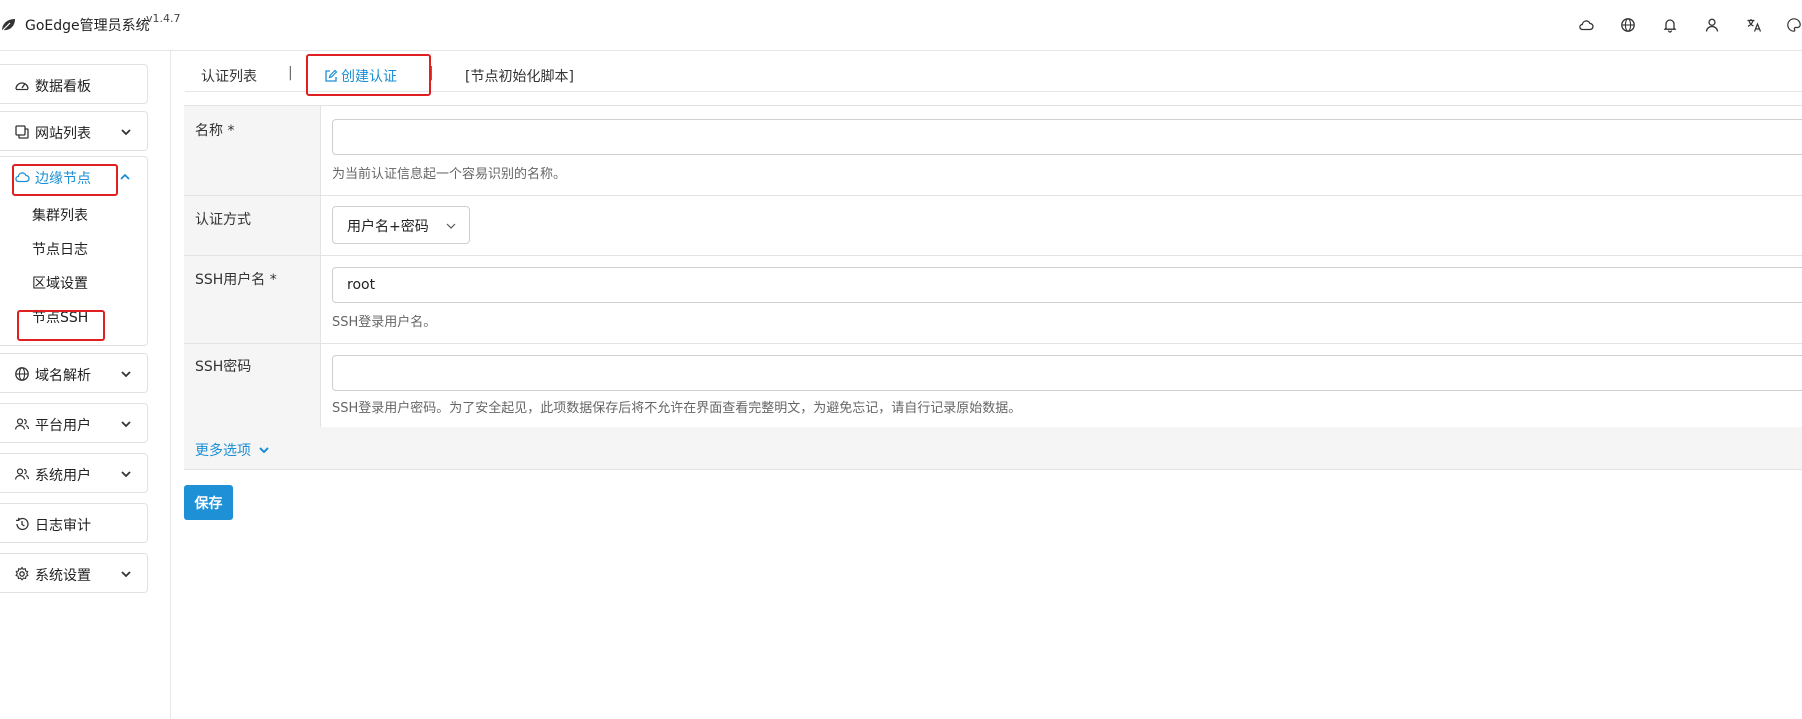 The height and width of the screenshot is (719, 1802). Describe the element at coordinates (223, 367) in the screenshot. I see `field-label: SSH密码` at that location.